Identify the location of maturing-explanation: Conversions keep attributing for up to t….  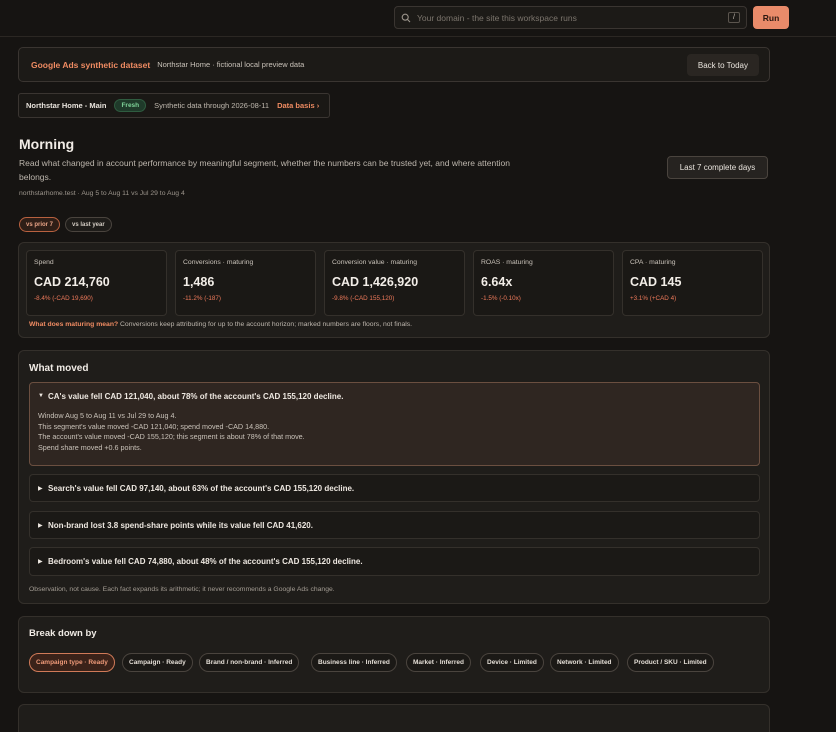
(266, 324).